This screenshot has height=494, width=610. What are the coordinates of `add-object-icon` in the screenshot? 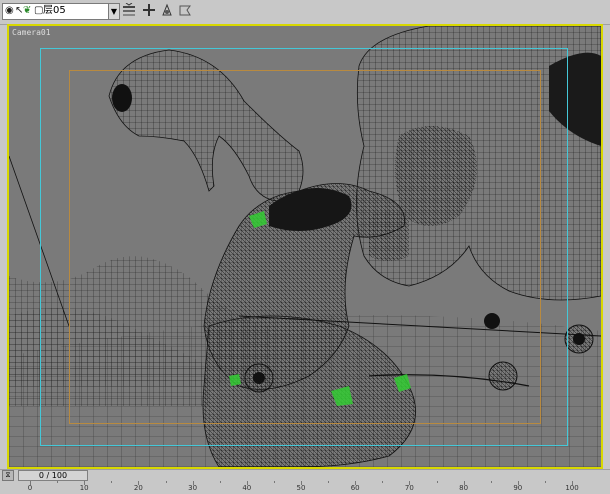 It's located at (149, 11).